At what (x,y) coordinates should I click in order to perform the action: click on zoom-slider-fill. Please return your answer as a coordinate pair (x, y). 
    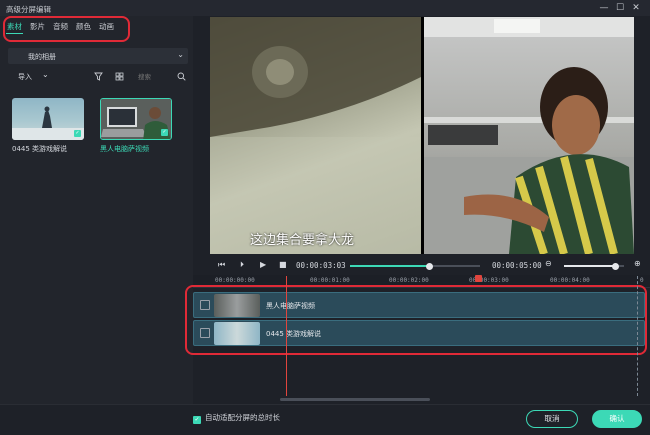
    Looking at the image, I should click on (589, 266).